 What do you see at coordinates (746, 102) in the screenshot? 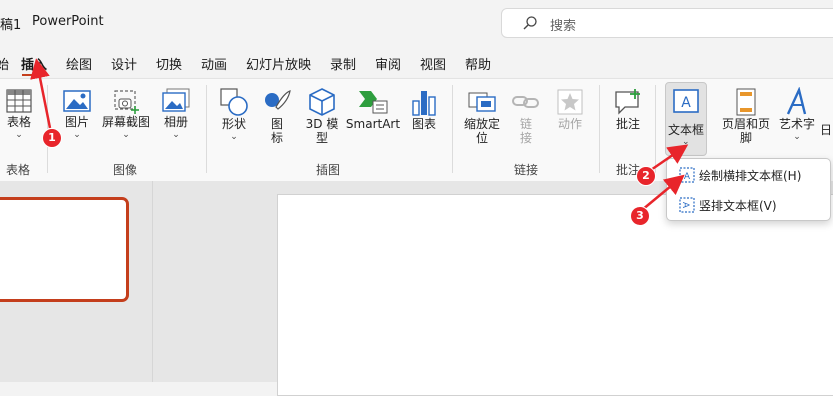
I see `header-footer-icon` at bounding box center [746, 102].